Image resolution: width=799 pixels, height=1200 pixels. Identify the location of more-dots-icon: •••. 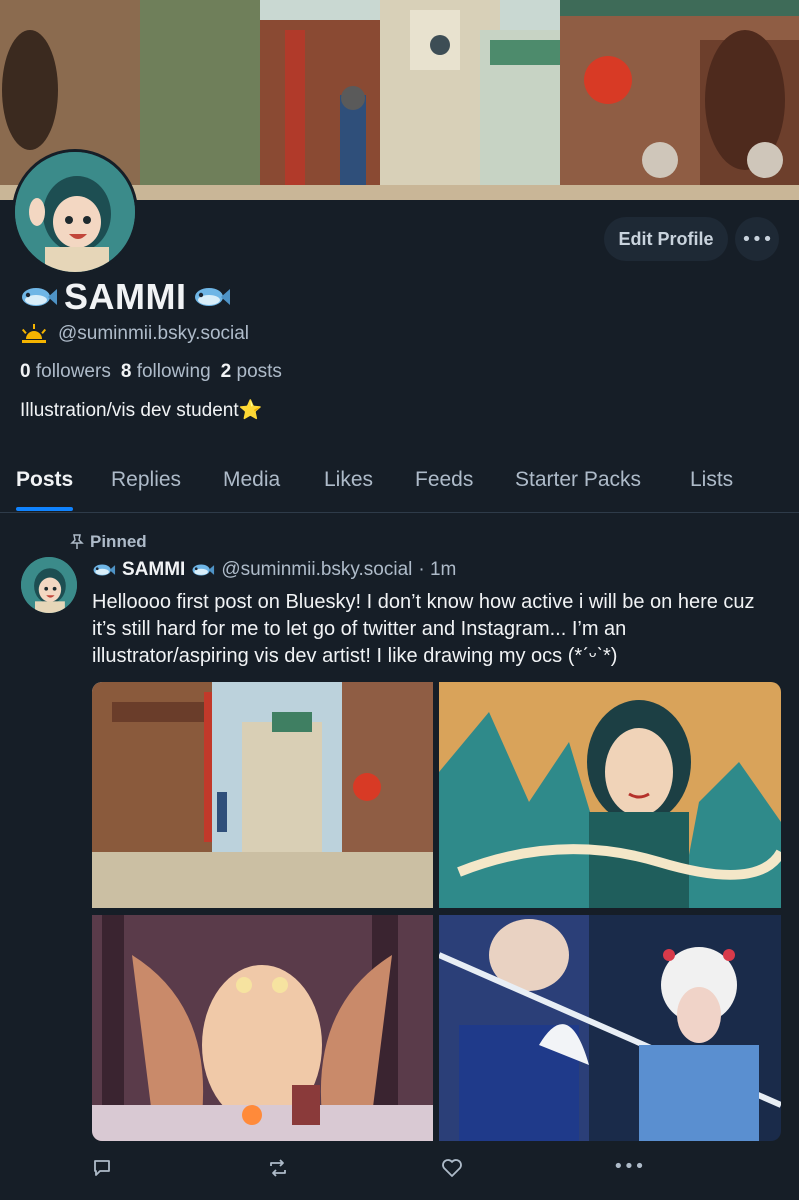
(629, 1166).